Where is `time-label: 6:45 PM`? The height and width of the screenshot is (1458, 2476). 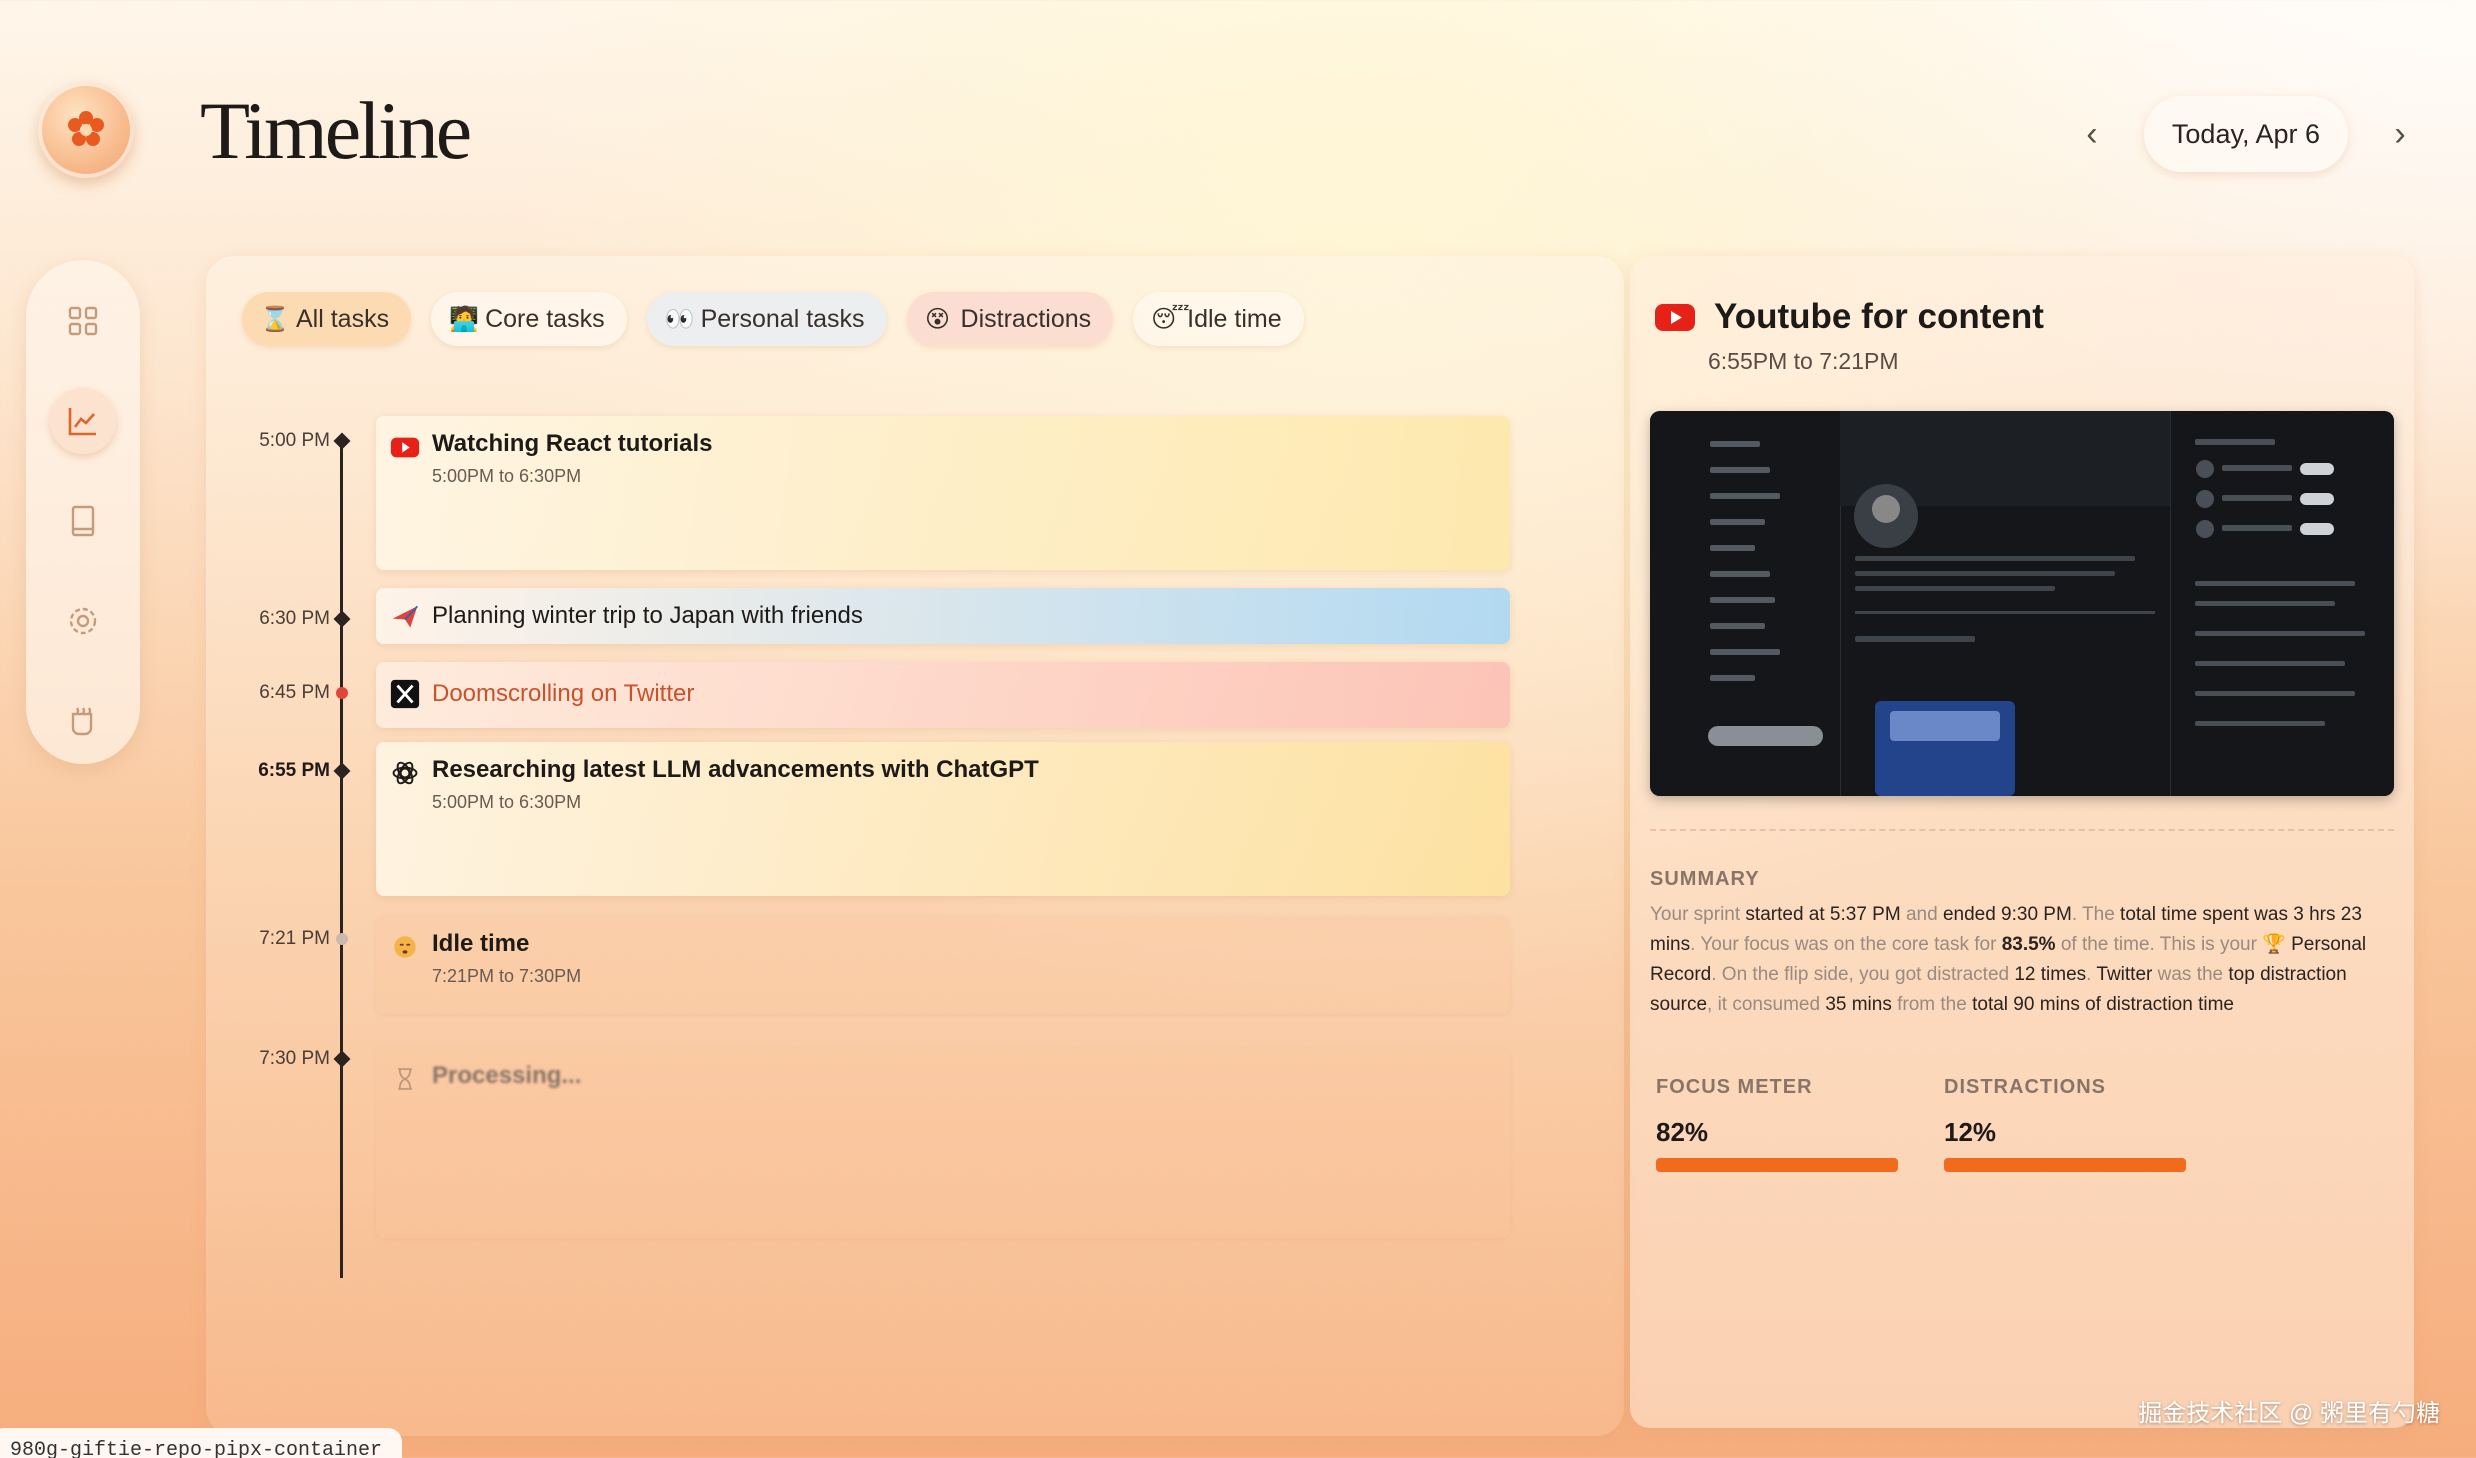
time-label: 6:45 PM is located at coordinates (294, 692).